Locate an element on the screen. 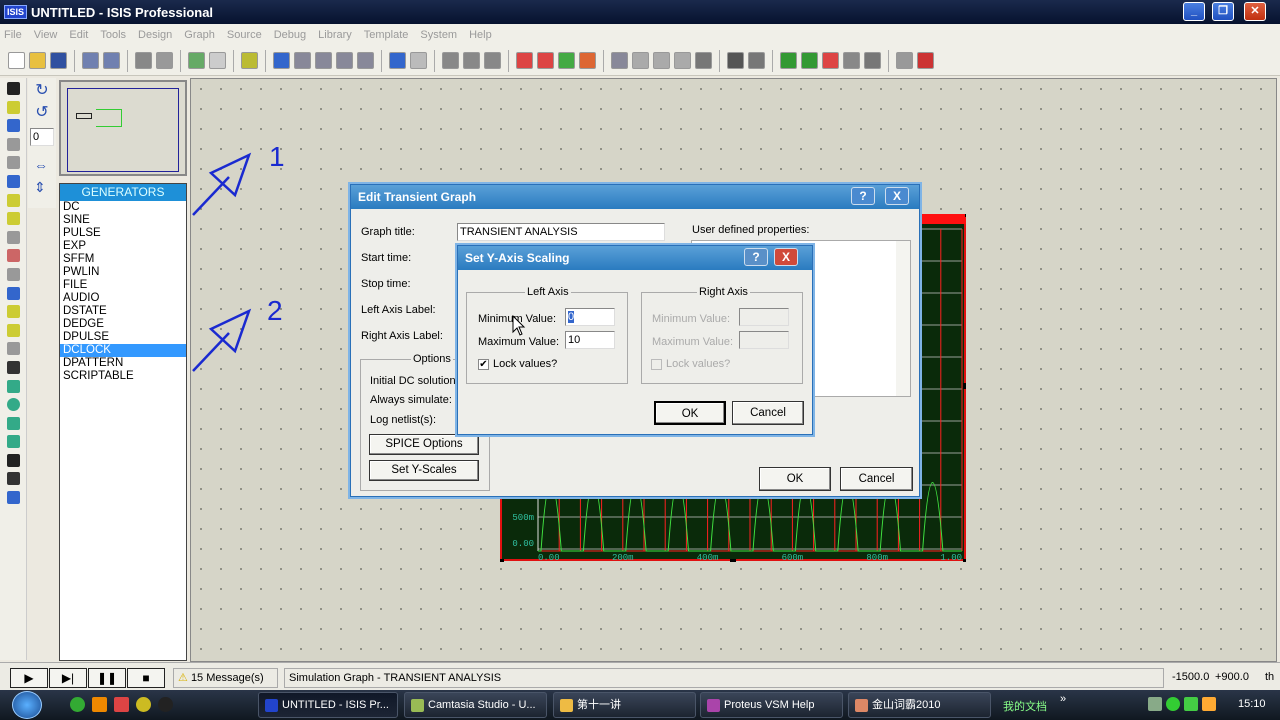 The width and height of the screenshot is (1280, 720). zoom-all-icon is located at coordinates (344, 60).